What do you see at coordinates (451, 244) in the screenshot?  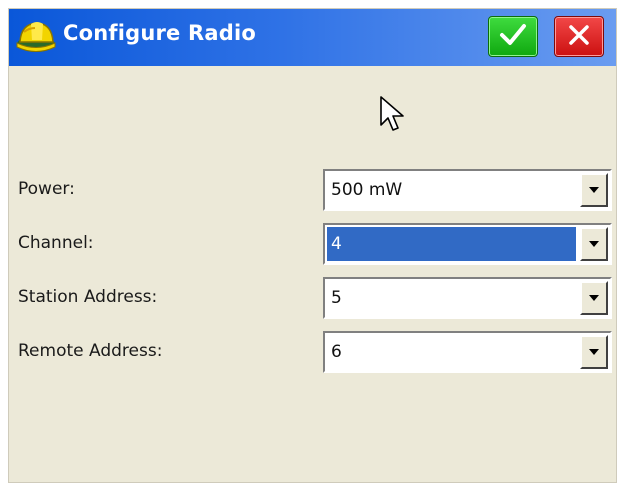 I see `channel-value: 4` at bounding box center [451, 244].